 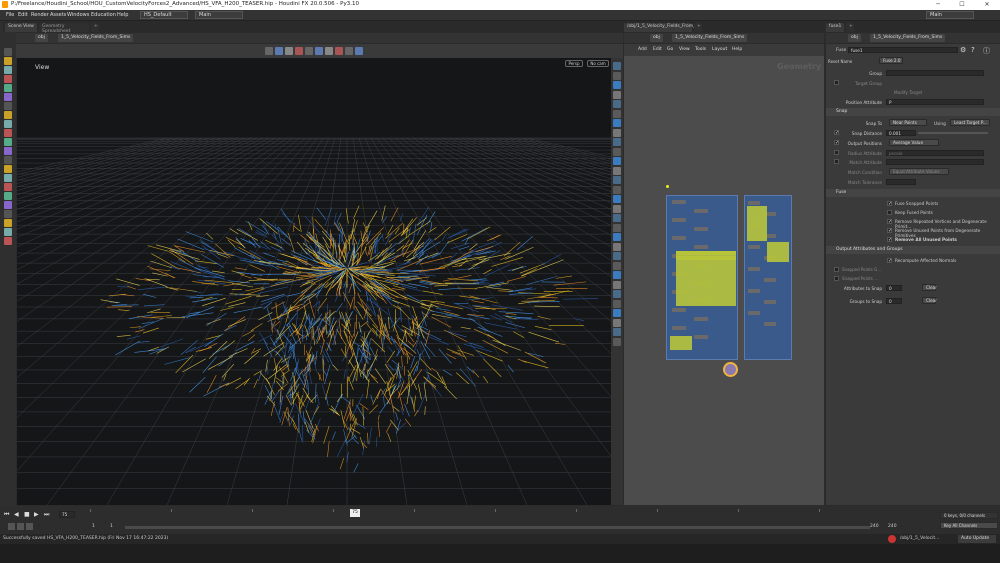 What do you see at coordinates (730, 369) in the screenshot?
I see `selected-fuse-node` at bounding box center [730, 369].